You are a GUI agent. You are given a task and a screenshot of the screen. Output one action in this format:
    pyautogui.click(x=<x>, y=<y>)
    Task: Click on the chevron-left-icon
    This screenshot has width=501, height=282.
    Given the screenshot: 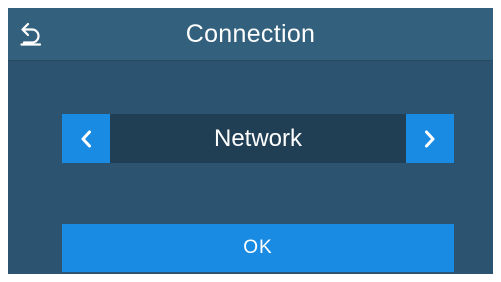 What is the action you would take?
    pyautogui.click(x=86, y=138)
    